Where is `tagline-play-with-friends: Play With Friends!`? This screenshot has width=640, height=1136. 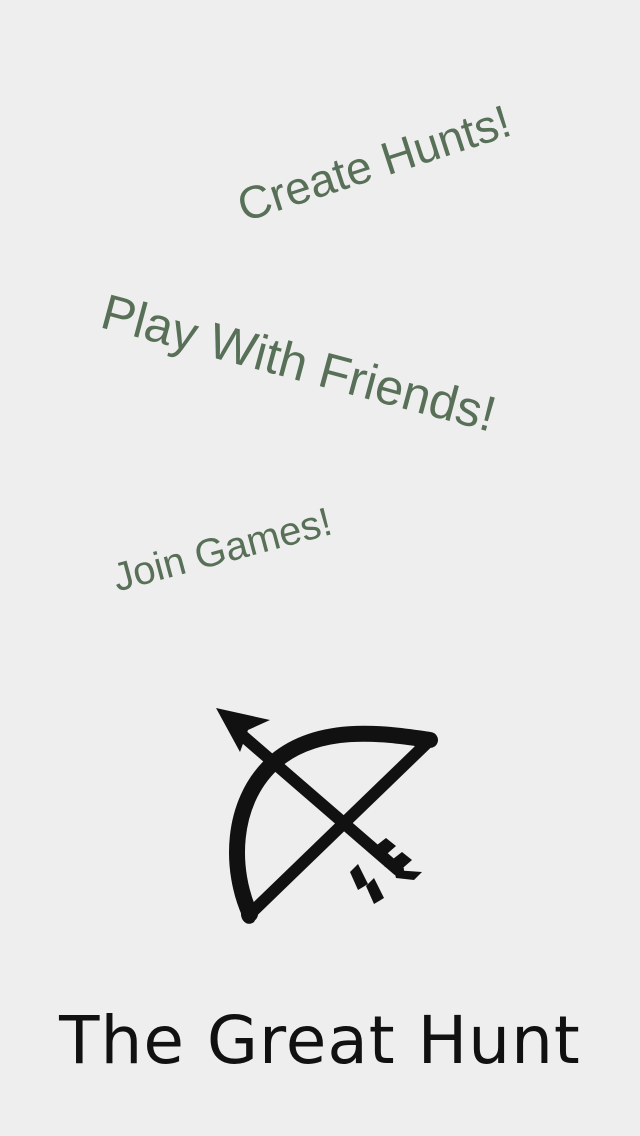 tagline-play-with-friends: Play With Friends! is located at coordinates (299, 363).